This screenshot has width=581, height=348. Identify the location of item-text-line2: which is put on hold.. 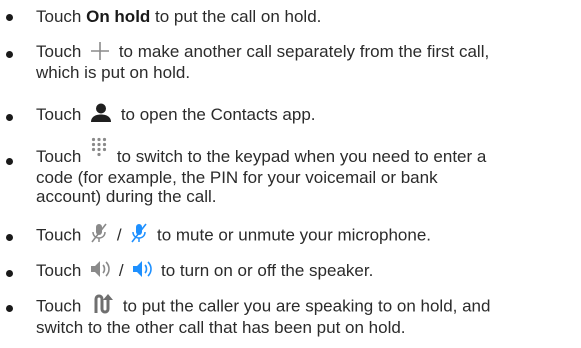
(113, 72).